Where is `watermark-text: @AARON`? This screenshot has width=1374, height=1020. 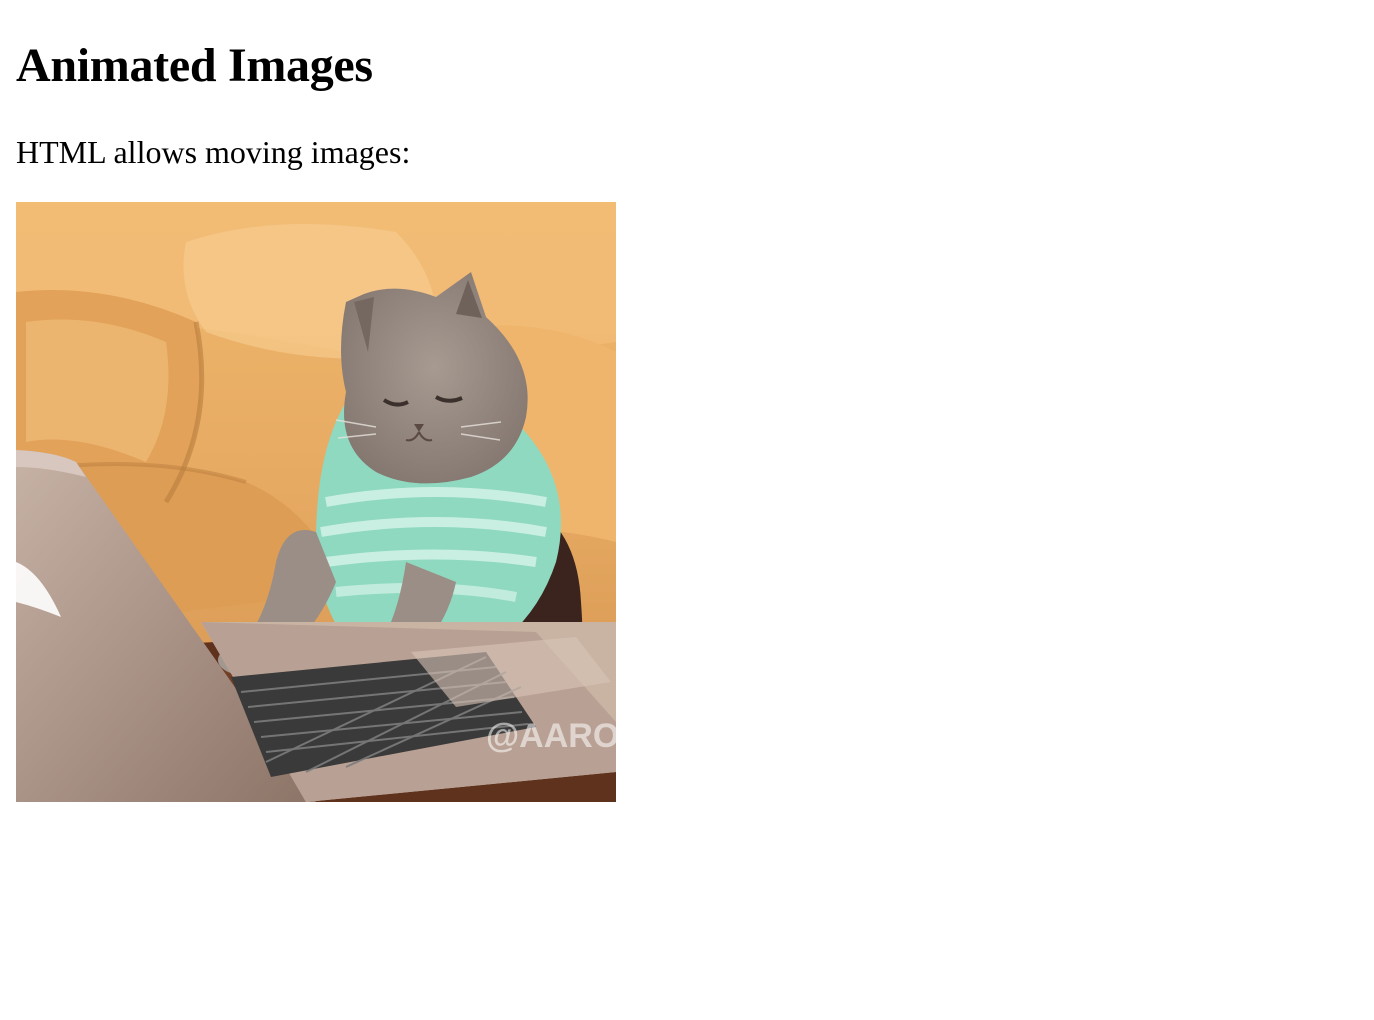
watermark-text: @AARON is located at coordinates (551, 736).